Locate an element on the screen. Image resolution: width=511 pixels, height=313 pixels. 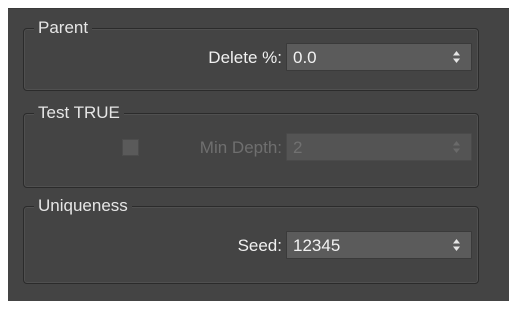
min-depth-value: 2 is located at coordinates (297, 147).